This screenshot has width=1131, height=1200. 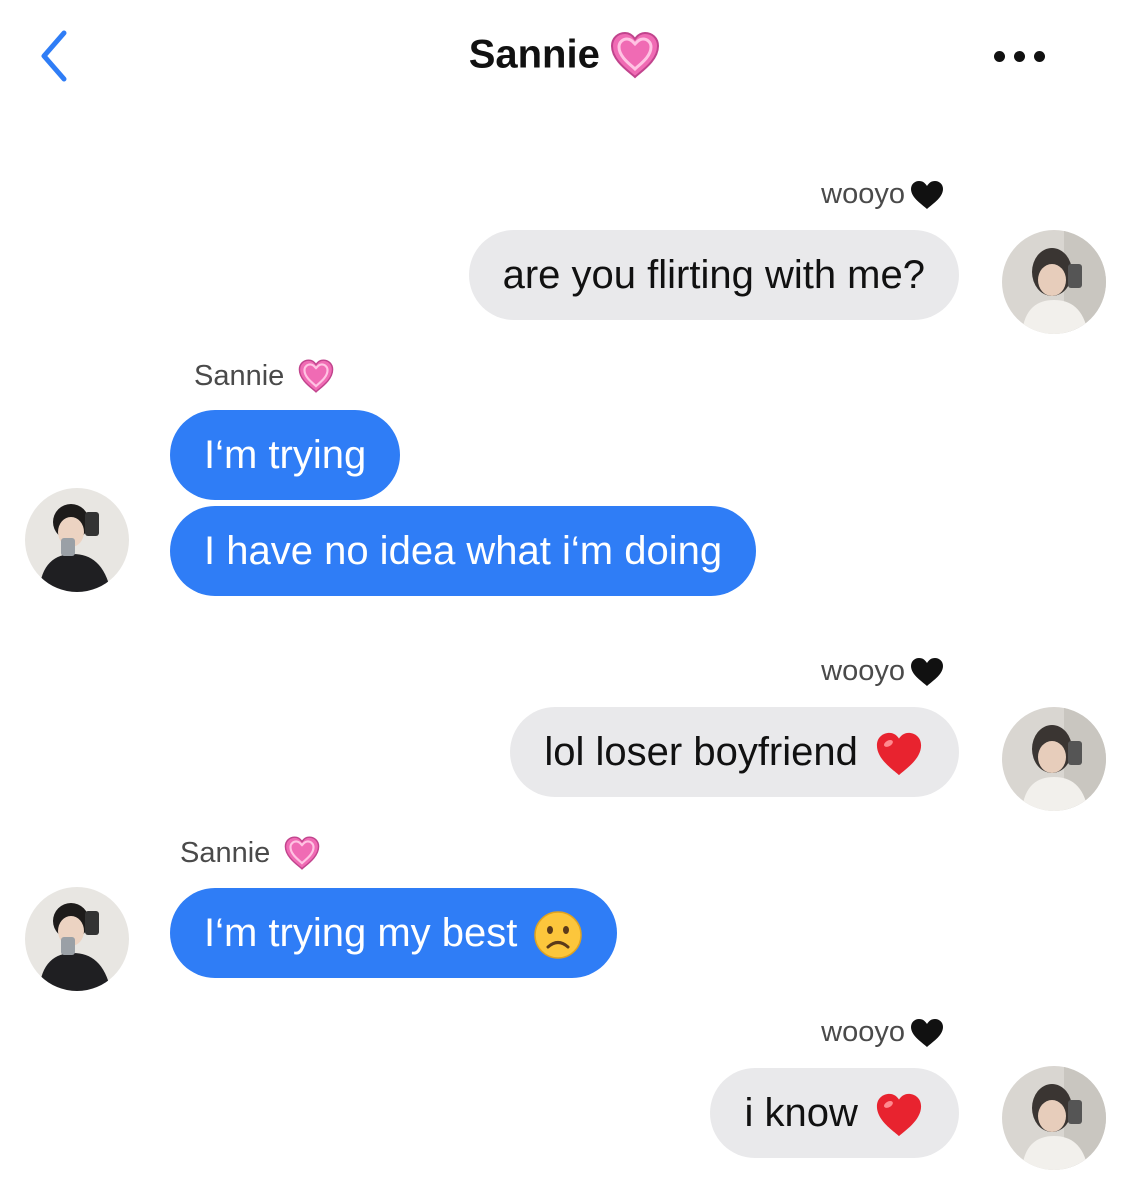 I want to click on message-text: i know, so click(x=801, y=1113).